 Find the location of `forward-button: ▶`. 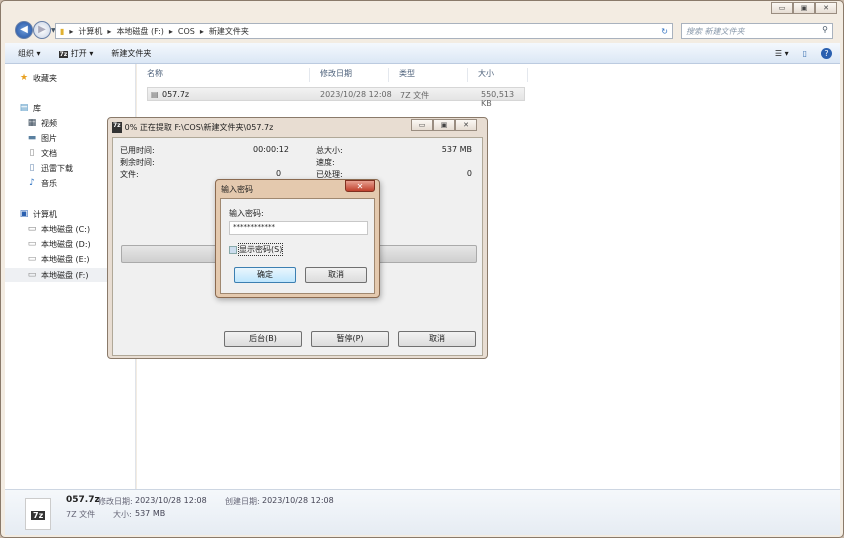

forward-button: ▶ is located at coordinates (42, 30).